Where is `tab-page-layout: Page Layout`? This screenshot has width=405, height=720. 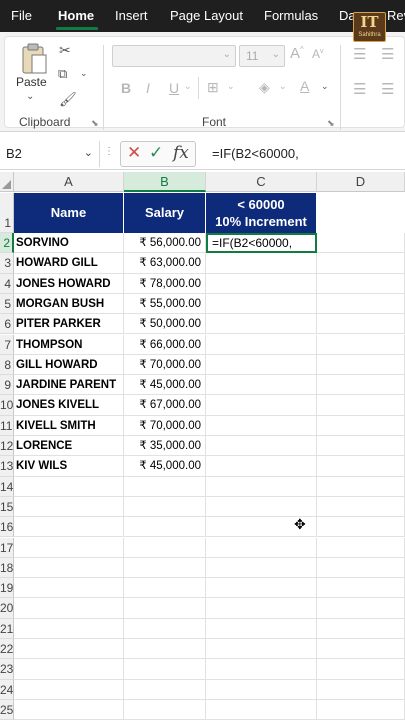 tab-page-layout: Page Layout is located at coordinates (206, 15).